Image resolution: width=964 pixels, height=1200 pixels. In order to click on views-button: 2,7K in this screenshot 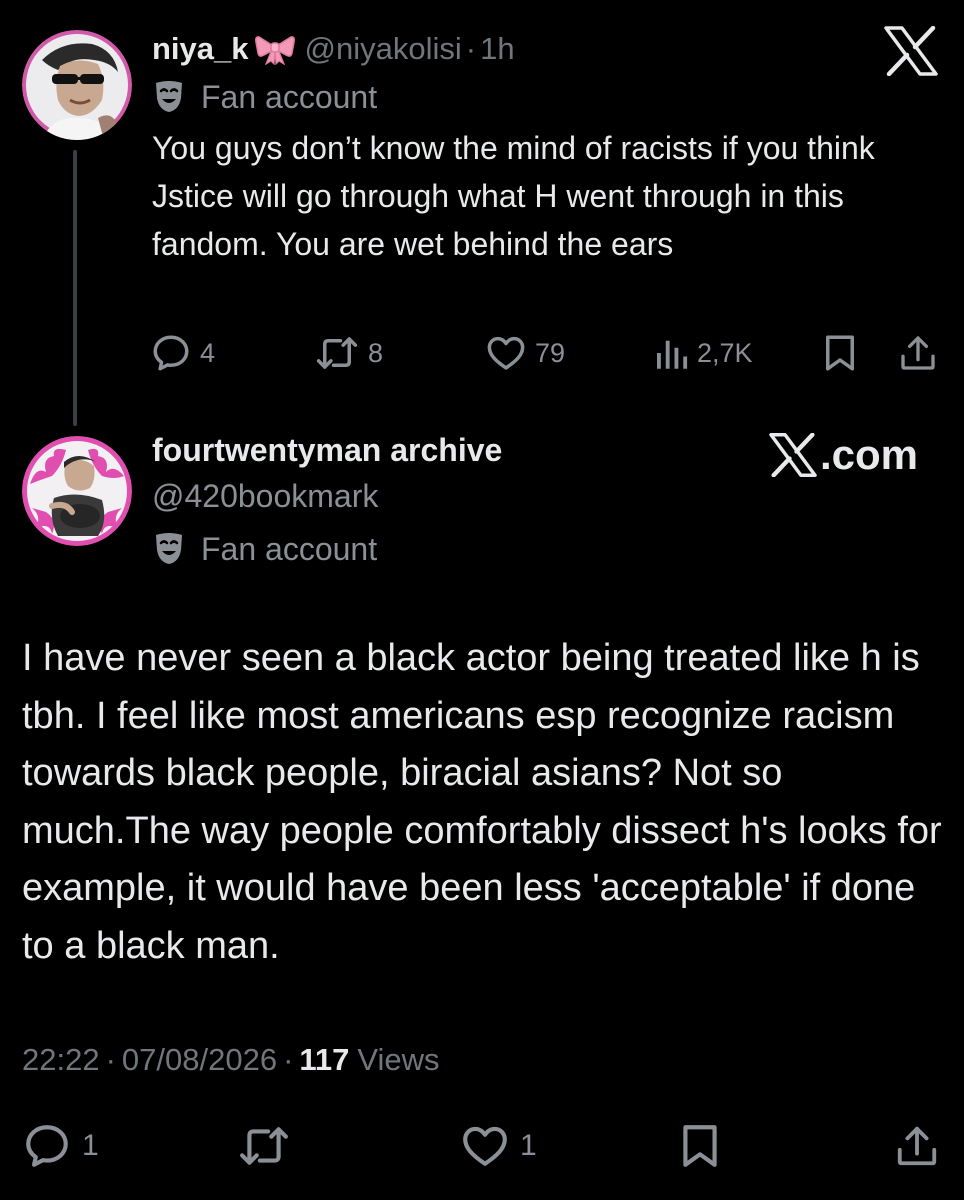, I will do `click(703, 353)`.